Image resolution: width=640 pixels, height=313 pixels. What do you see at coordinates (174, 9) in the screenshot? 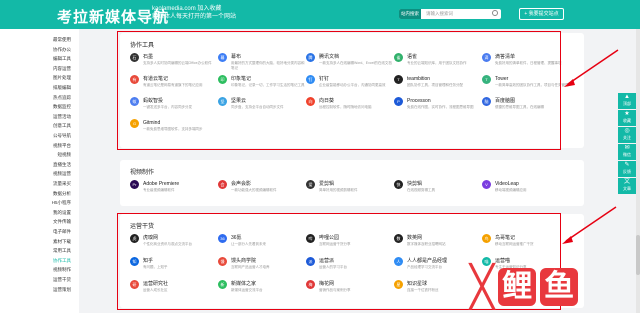
I see `site-url: kaolamedia.com` at bounding box center [174, 9].